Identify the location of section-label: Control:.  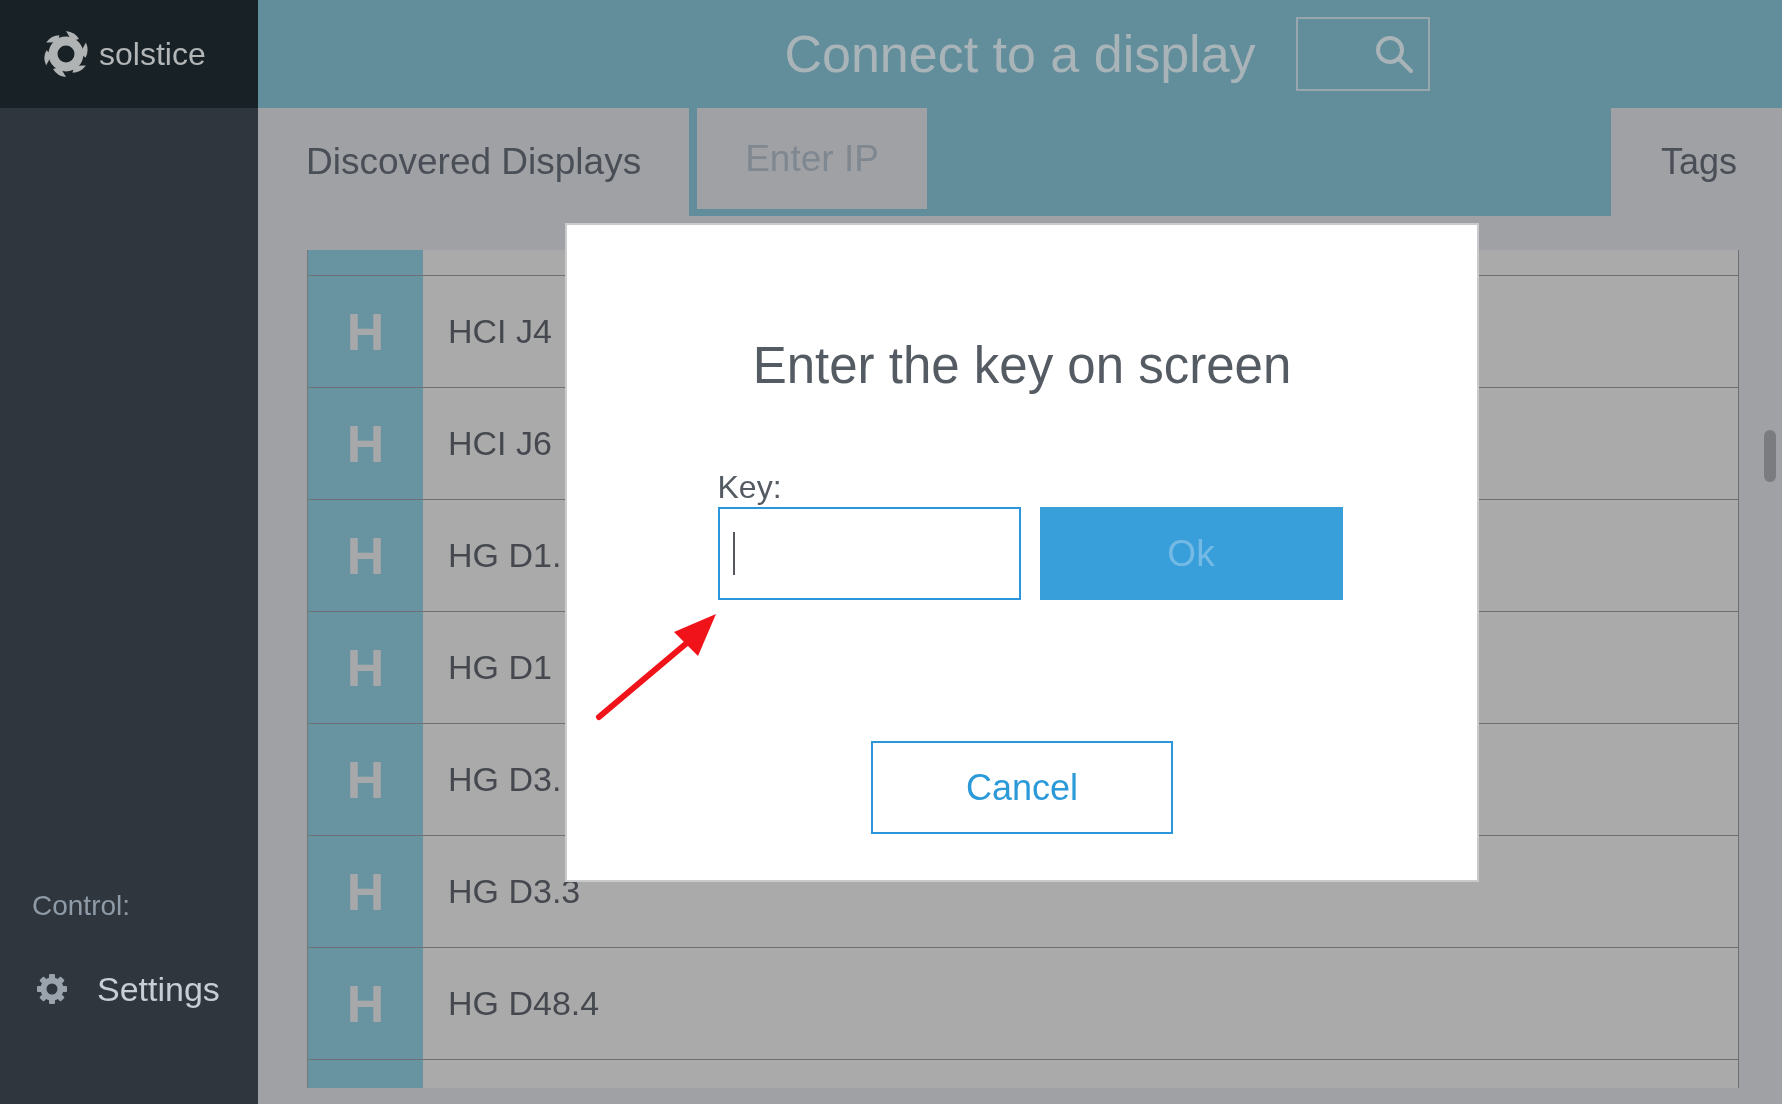
(81, 906).